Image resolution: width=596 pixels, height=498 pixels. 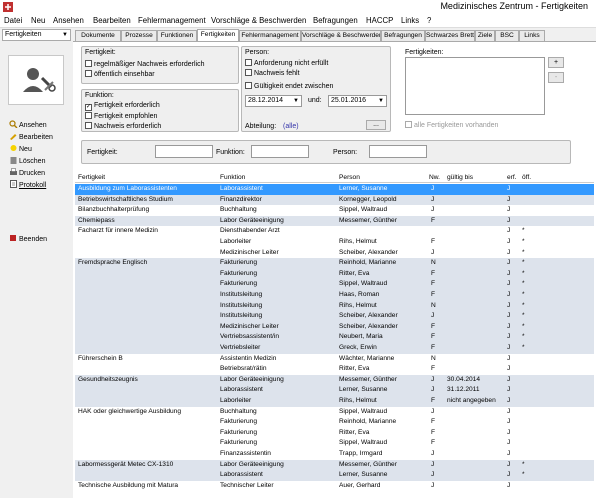 I want to click on table-row: Fakturierung Reinhold, Marianne F J, so click(x=334, y=422).